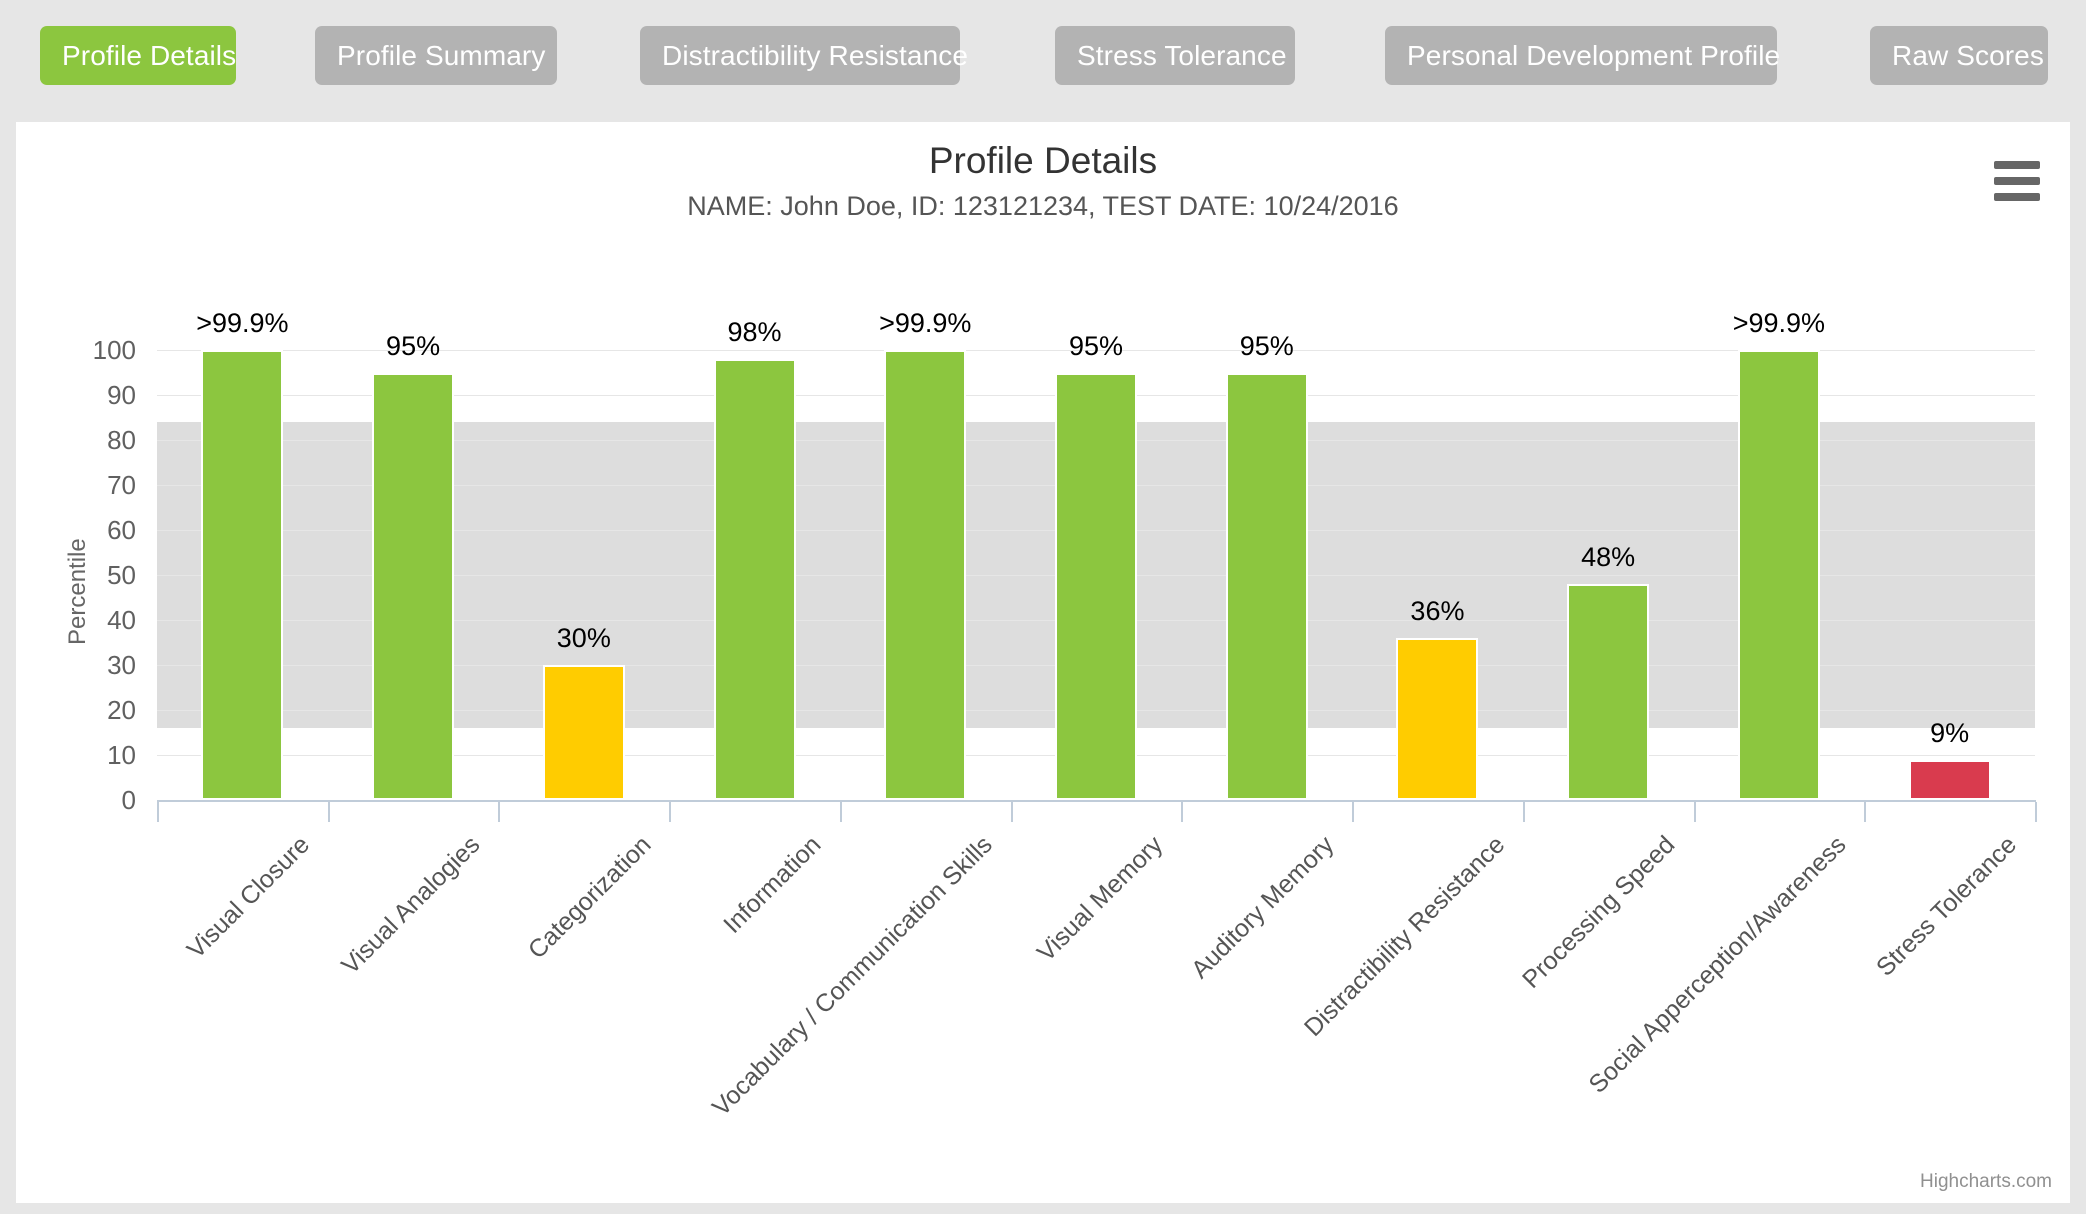 The image size is (2086, 1214). What do you see at coordinates (1437, 611) in the screenshot?
I see `bar-data-label: 36%` at bounding box center [1437, 611].